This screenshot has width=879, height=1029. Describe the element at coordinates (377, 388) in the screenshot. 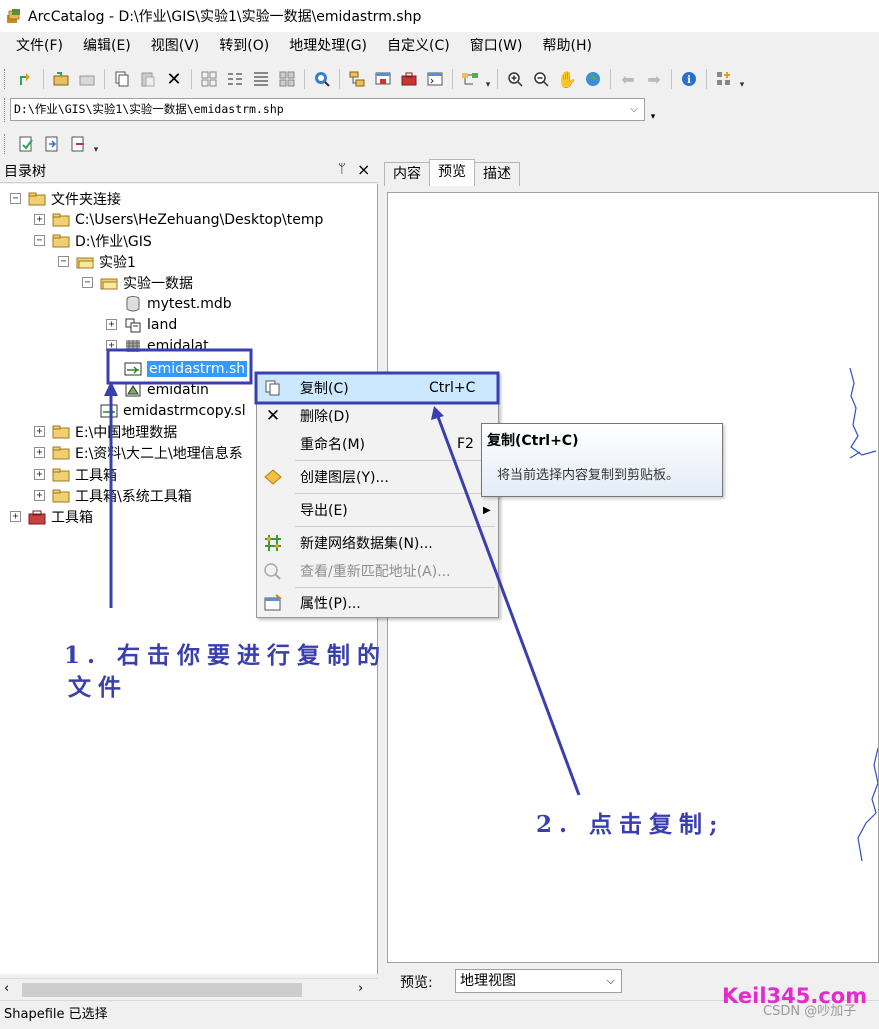

I see `highlight-box-copy` at that location.